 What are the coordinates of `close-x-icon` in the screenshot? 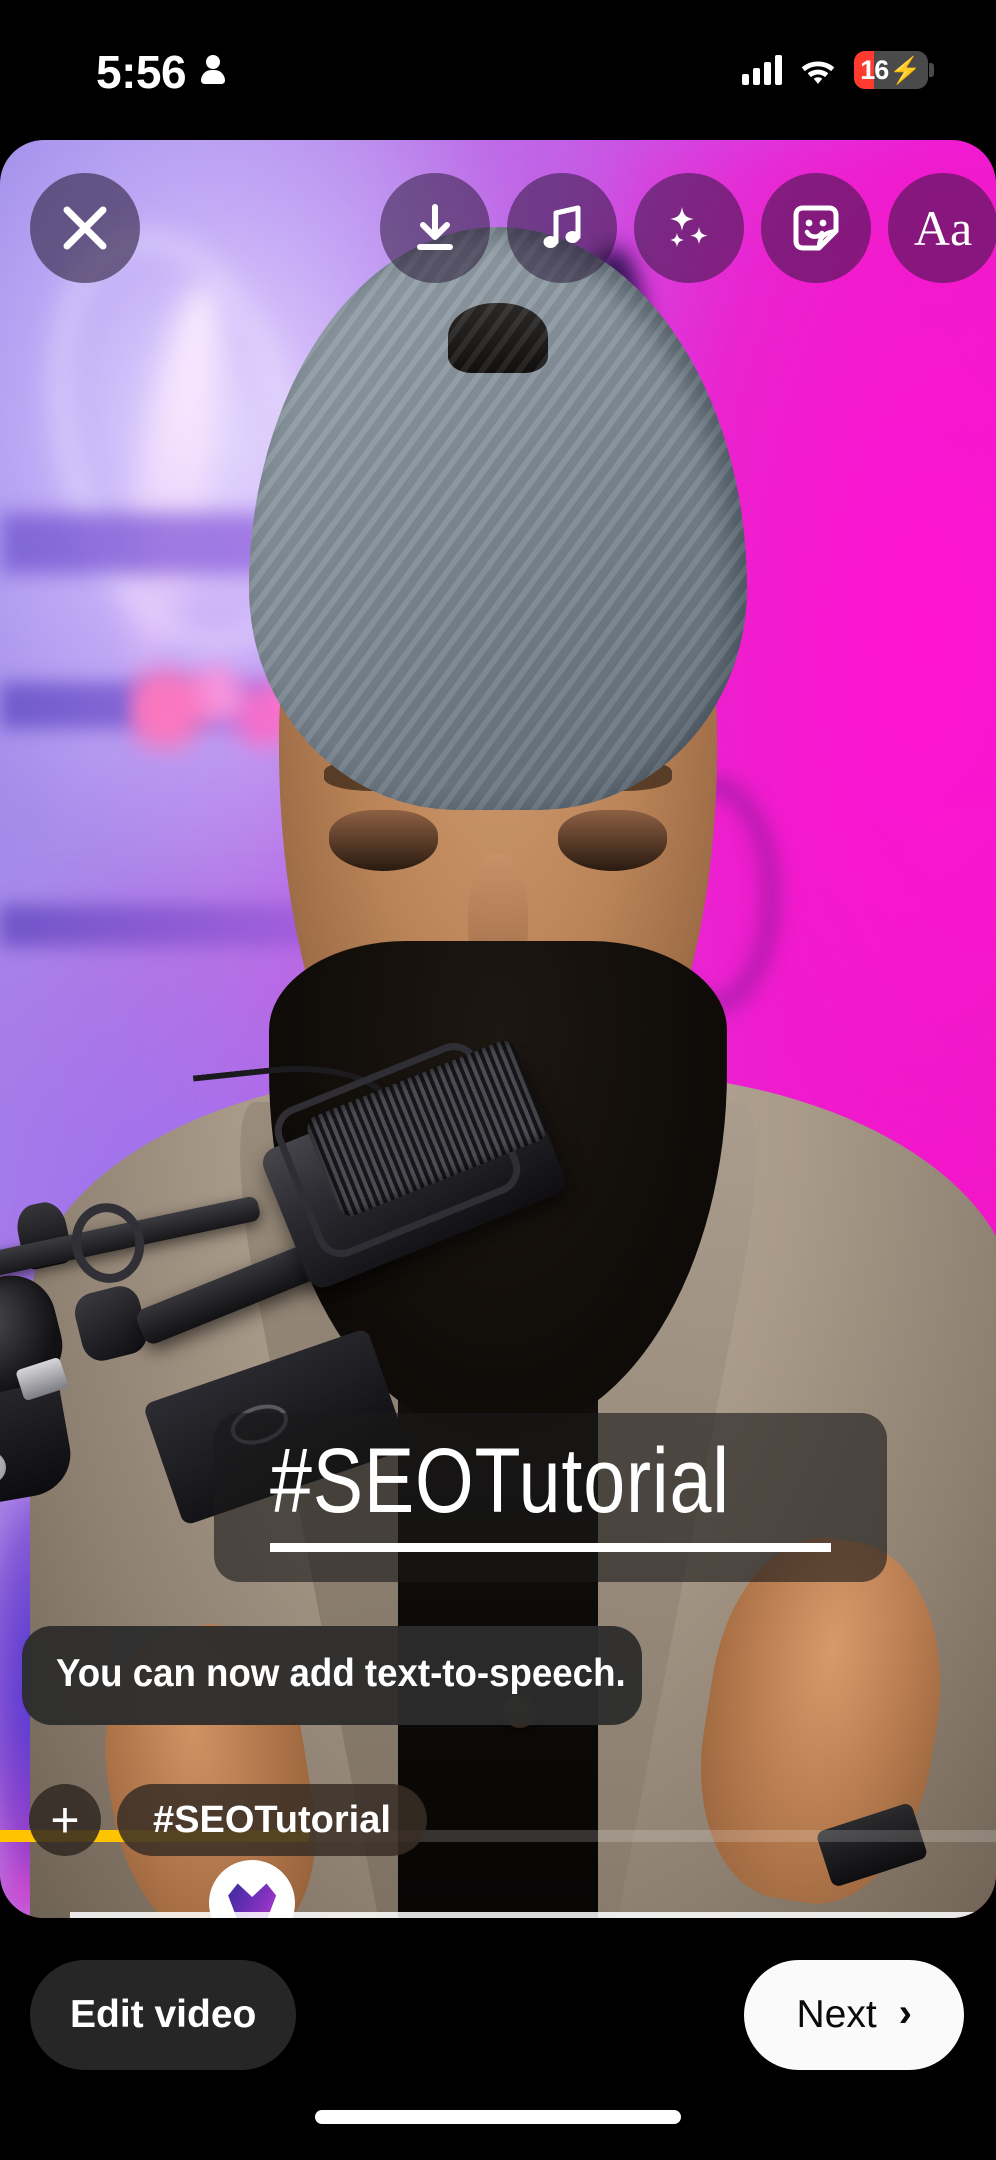 It's located at (85, 228).